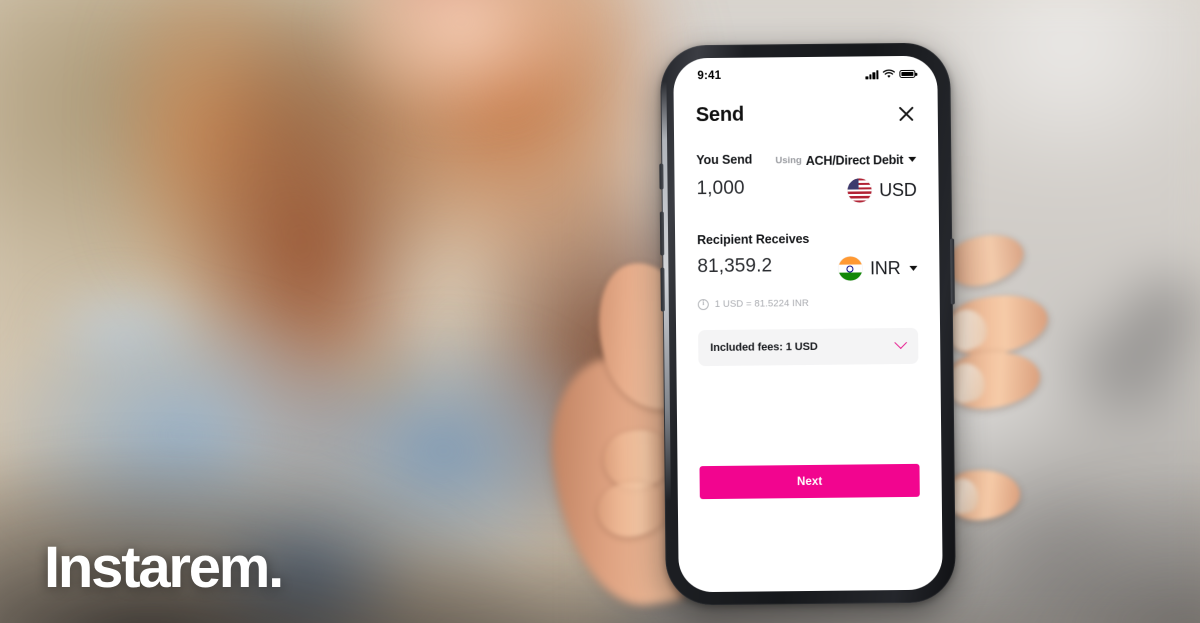 The width and height of the screenshot is (1200, 623). What do you see at coordinates (854, 160) in the screenshot?
I see `payment-method-value: ACH/Direct Debit` at bounding box center [854, 160].